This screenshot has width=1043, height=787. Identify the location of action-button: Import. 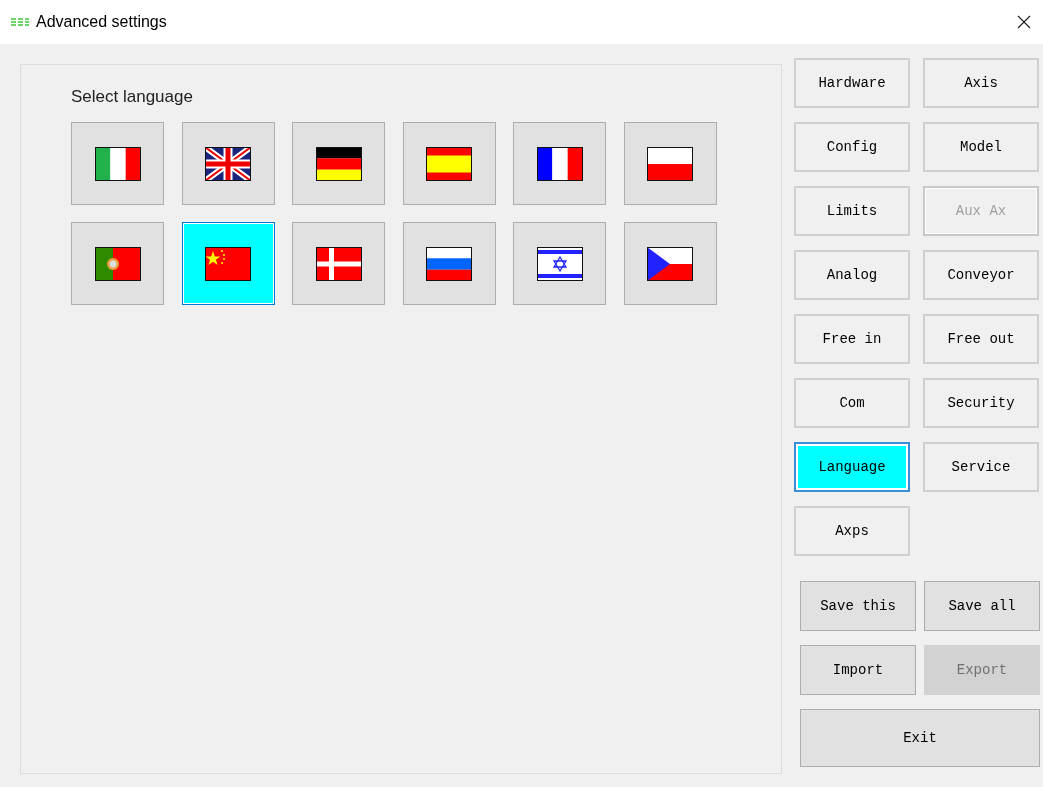
(858, 670).